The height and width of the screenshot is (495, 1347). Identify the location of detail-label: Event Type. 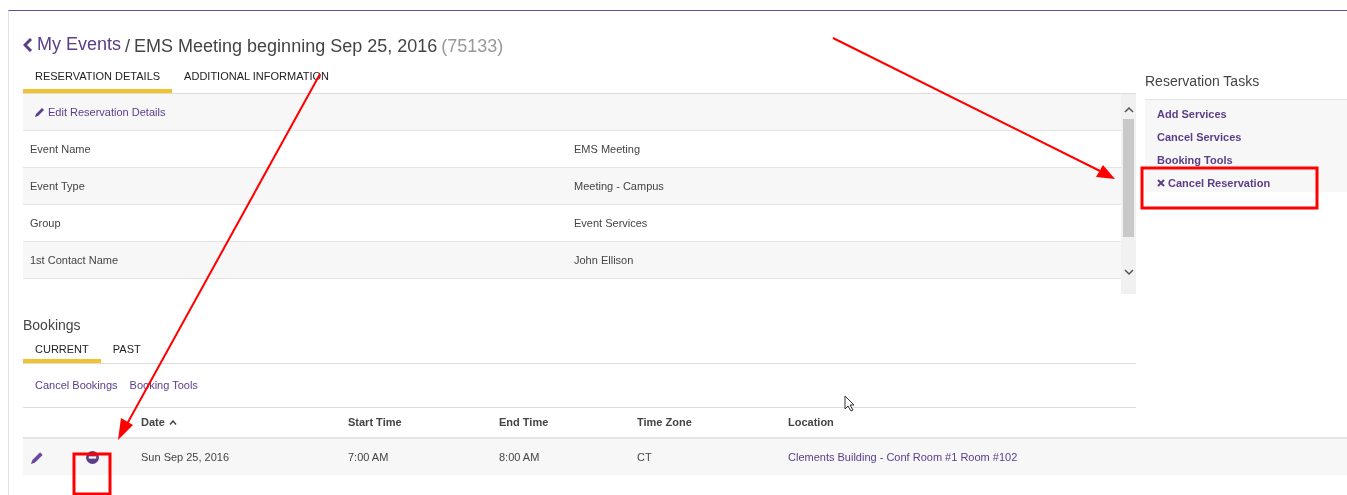
(57, 186).